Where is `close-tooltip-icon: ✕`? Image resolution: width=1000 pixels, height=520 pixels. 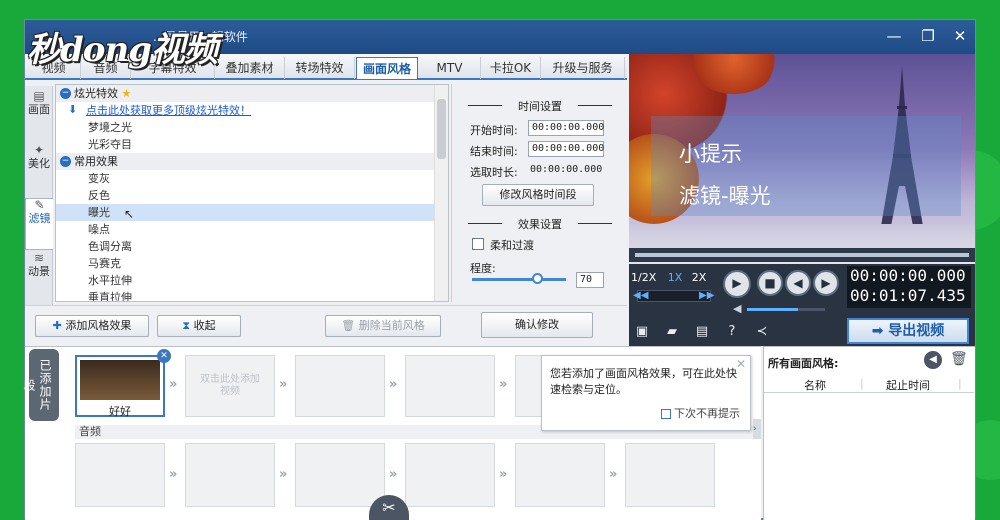
close-tooltip-icon: ✕ is located at coordinates (741, 364).